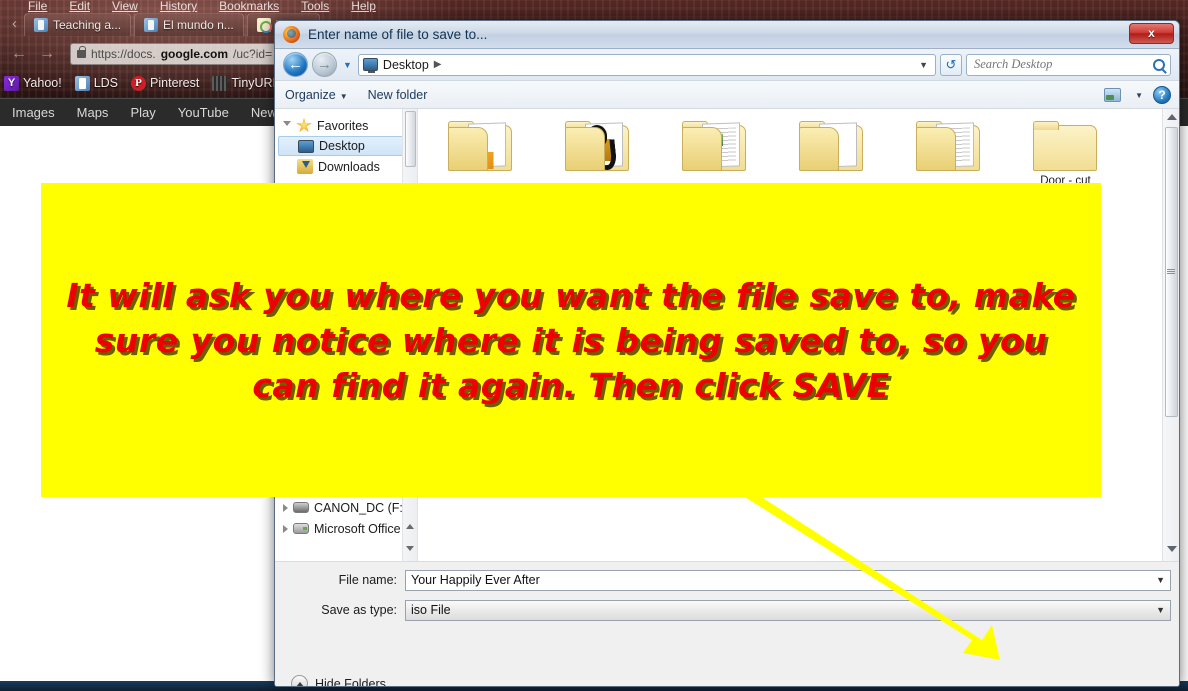 This screenshot has width=1188, height=691. What do you see at coordinates (1160, 580) in the screenshot?
I see `file-name-chevron-down-icon: ▼` at bounding box center [1160, 580].